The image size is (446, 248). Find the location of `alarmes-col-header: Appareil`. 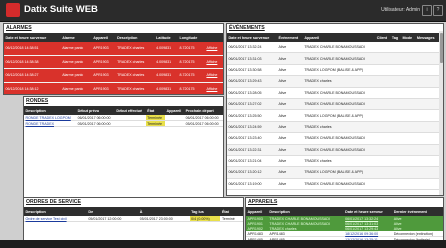

alarmes-col-header: Appareil is located at coordinates (103, 37).